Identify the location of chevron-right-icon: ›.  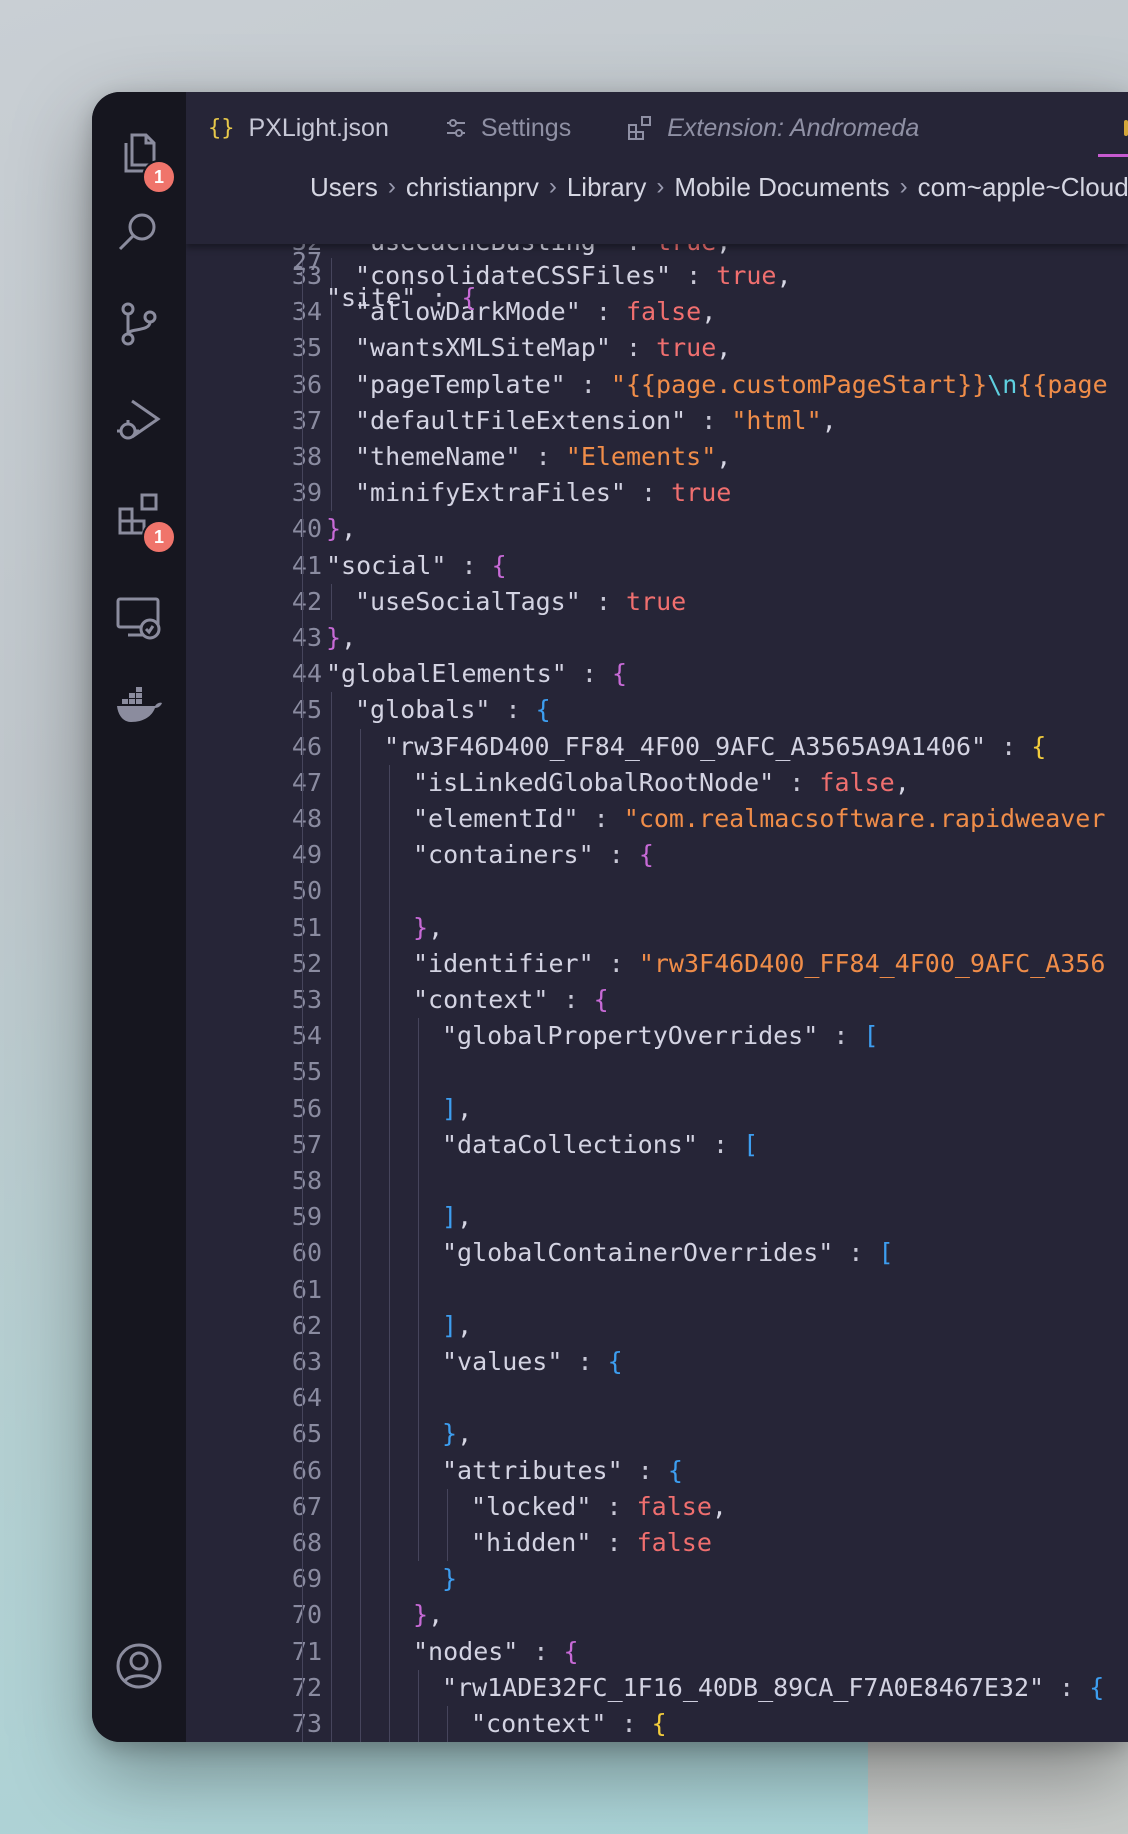
(391, 186).